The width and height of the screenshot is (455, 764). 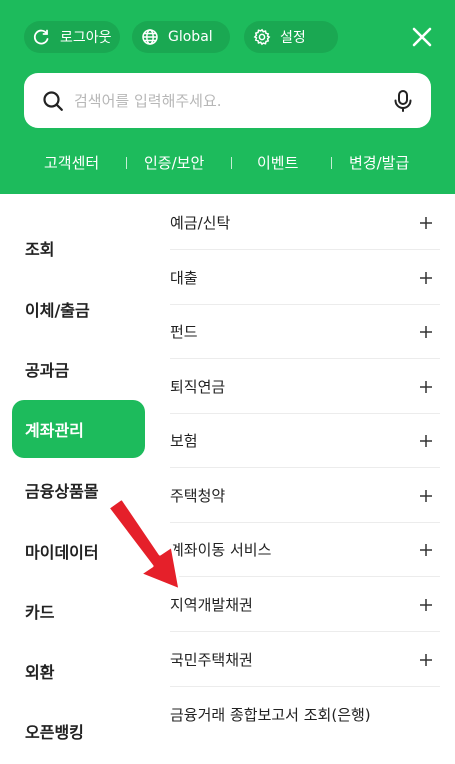 What do you see at coordinates (403, 101) in the screenshot?
I see `microphone-icon` at bounding box center [403, 101].